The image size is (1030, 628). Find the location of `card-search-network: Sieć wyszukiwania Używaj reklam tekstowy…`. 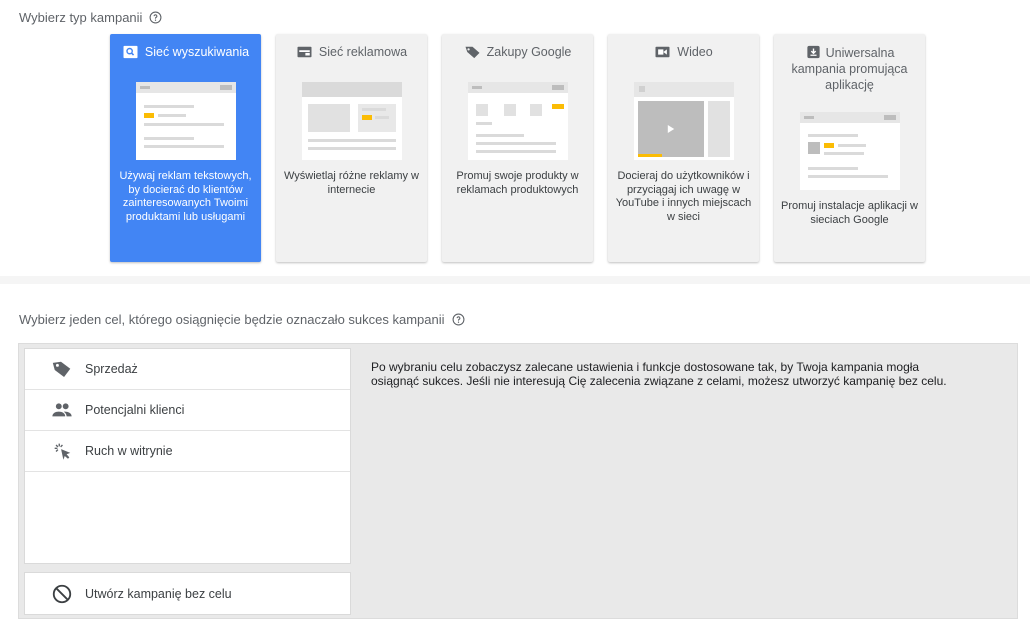

card-search-network: Sieć wyszukiwania Używaj reklam tekstowy… is located at coordinates (185, 148).